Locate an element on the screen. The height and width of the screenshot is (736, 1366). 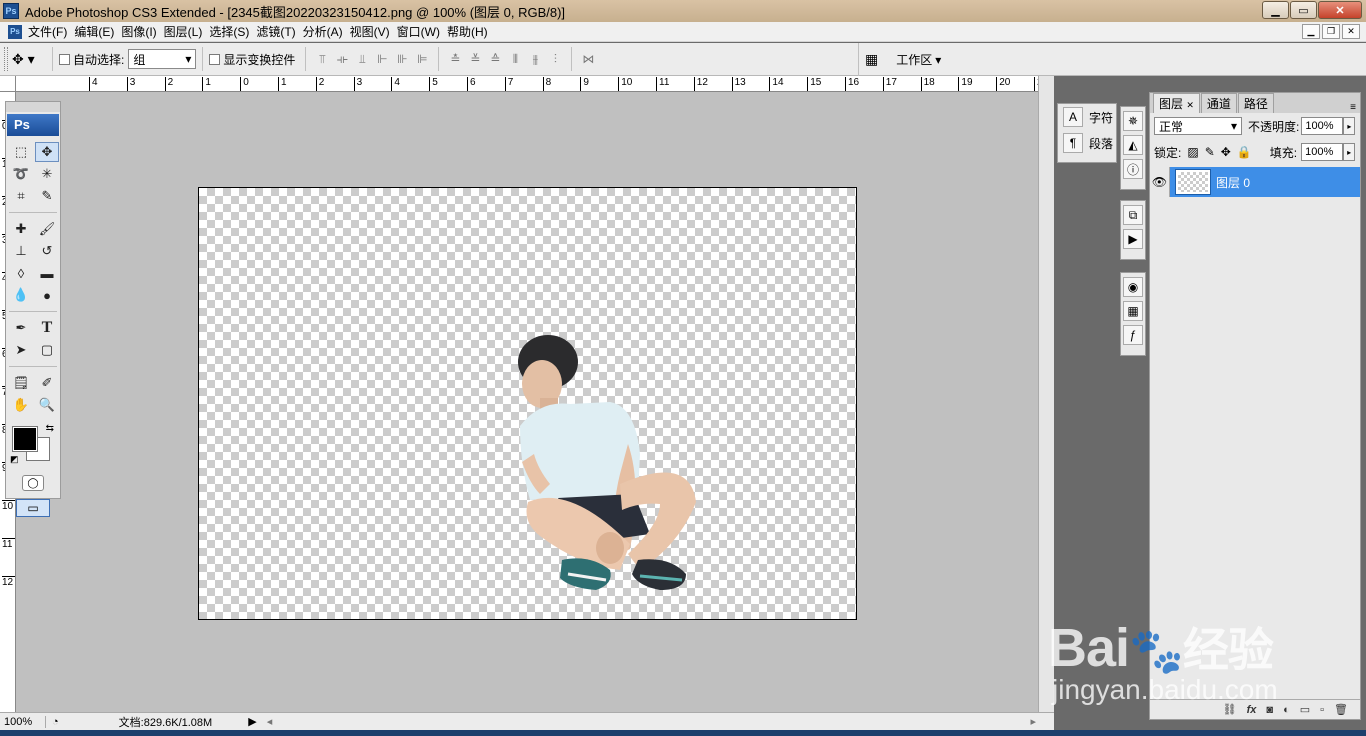
align-hcenter-icon: ⊪ is located at coordinates (402, 59).